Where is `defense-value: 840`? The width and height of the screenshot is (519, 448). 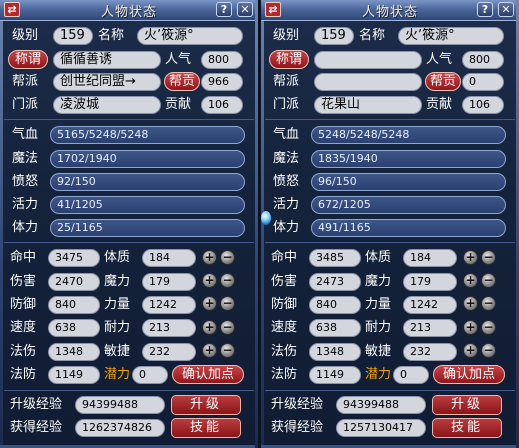
defense-value: 840 is located at coordinates (335, 305).